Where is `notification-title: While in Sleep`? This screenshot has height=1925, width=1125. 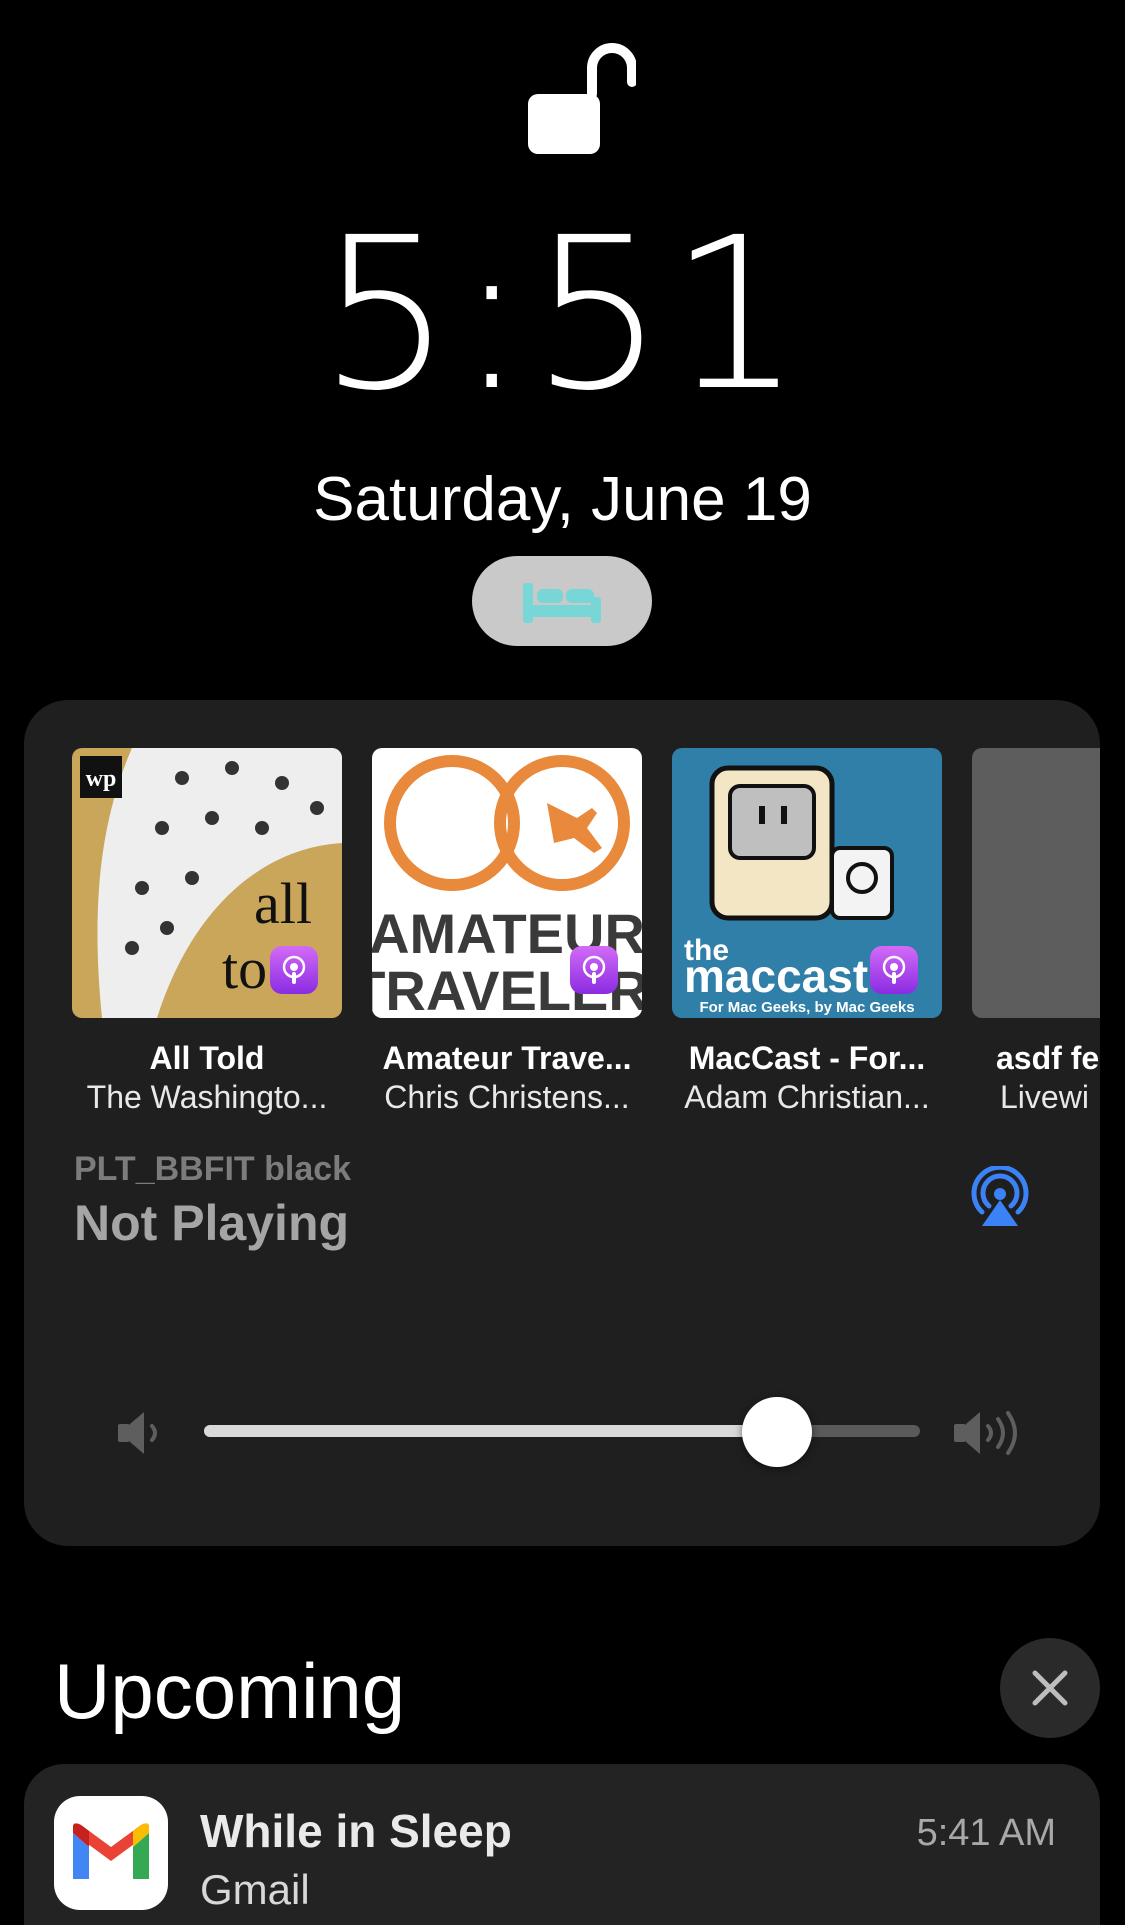 notification-title: While in Sleep is located at coordinates (356, 1831).